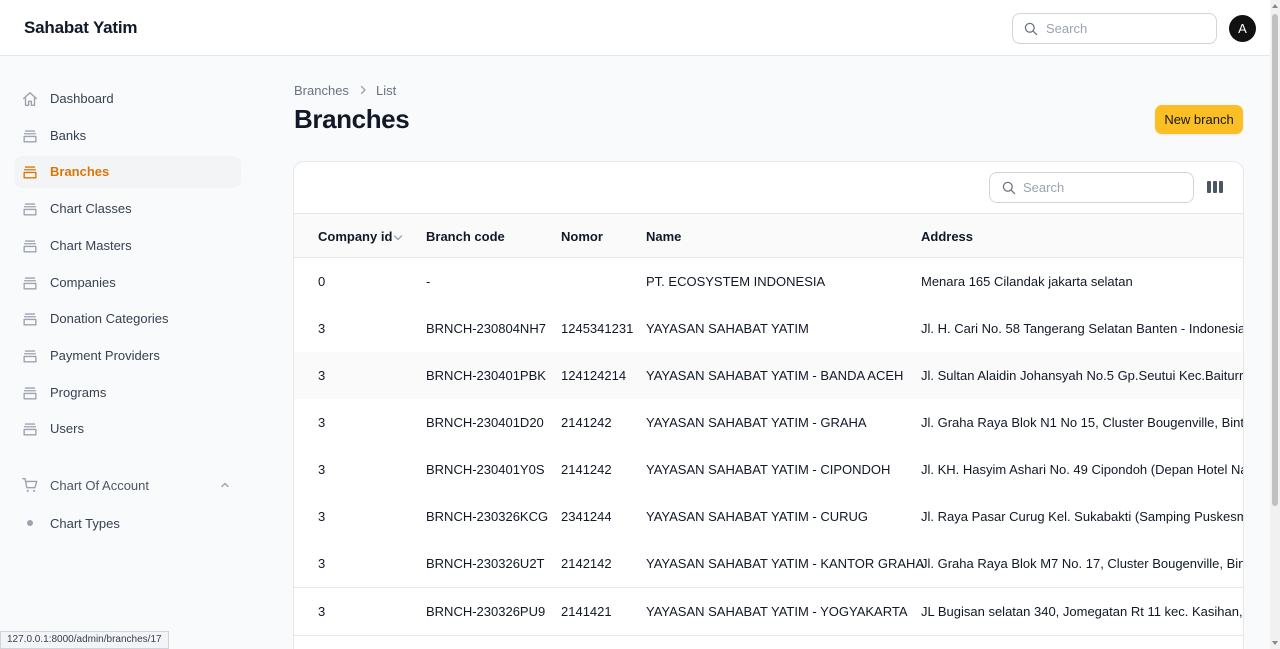 This screenshot has height=649, width=1280. Describe the element at coordinates (1275, 643) in the screenshot. I see `scroll-down-arrow-icon` at that location.